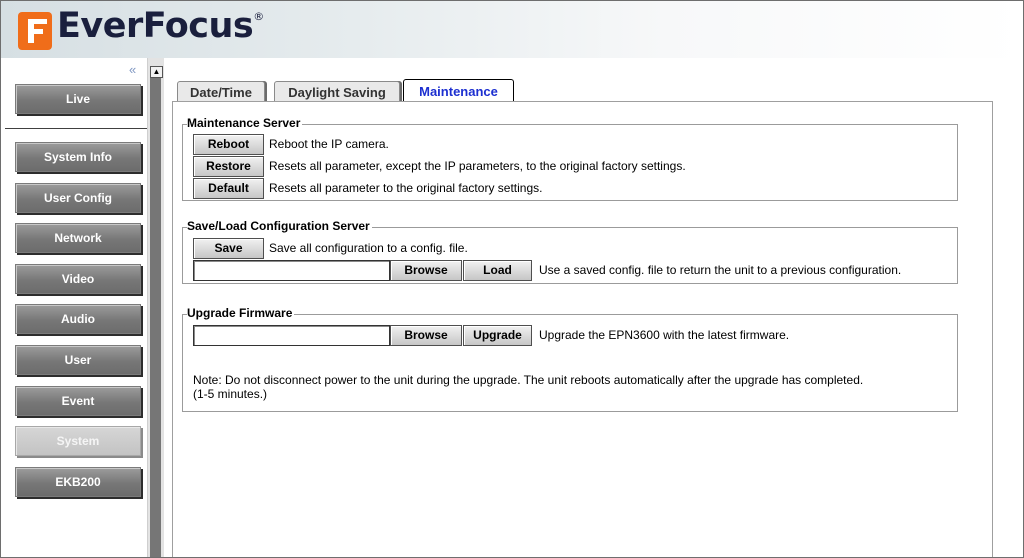 Image resolution: width=1024 pixels, height=558 pixels. I want to click on upgrade-firmware-legend: Upgrade Firmware, so click(241, 313).